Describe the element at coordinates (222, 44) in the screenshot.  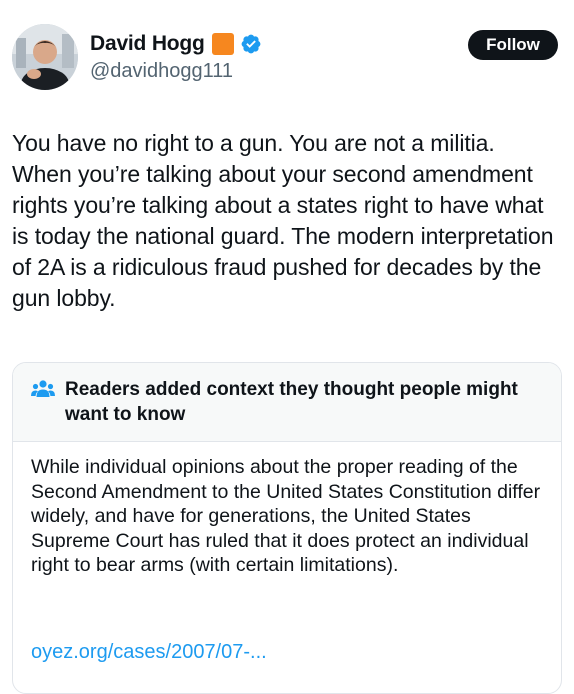
I see `orange-square-emoji` at that location.